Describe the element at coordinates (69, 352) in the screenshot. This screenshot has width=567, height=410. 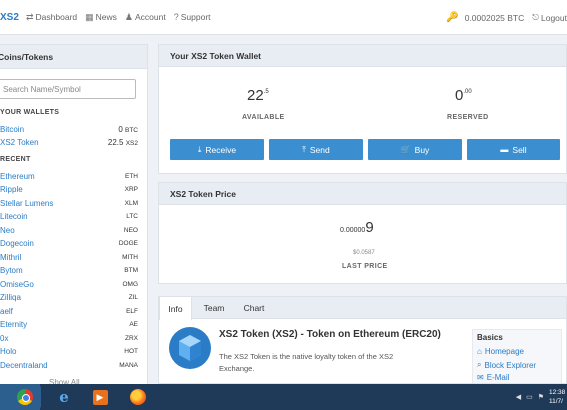
I see `recent-row: Holo HOT` at that location.